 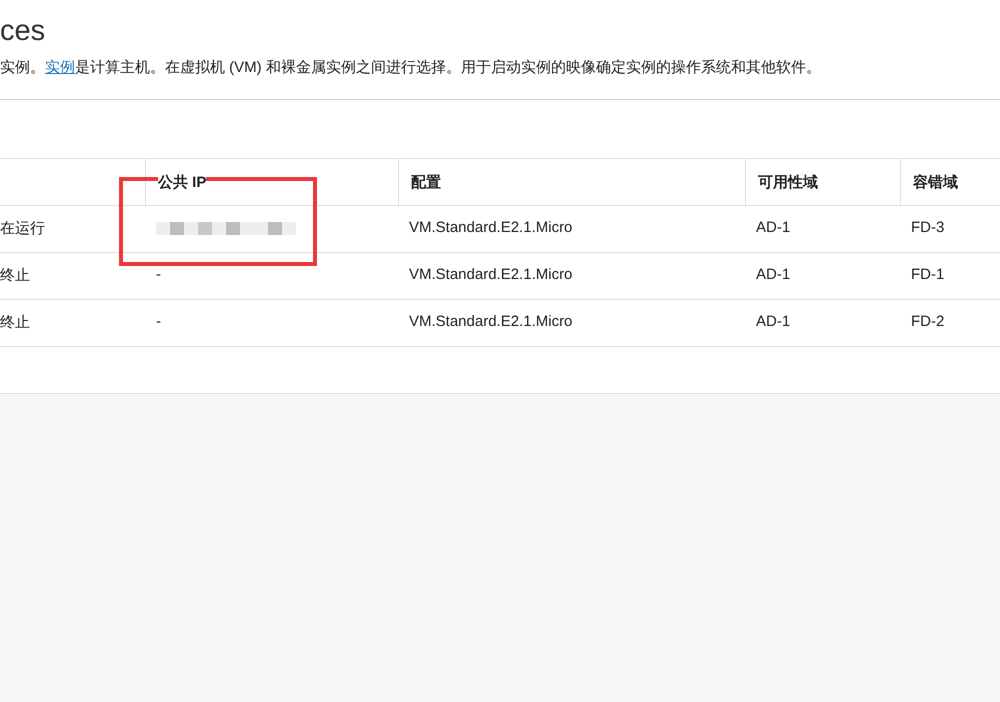 I want to click on column-header: 配置, so click(x=426, y=182).